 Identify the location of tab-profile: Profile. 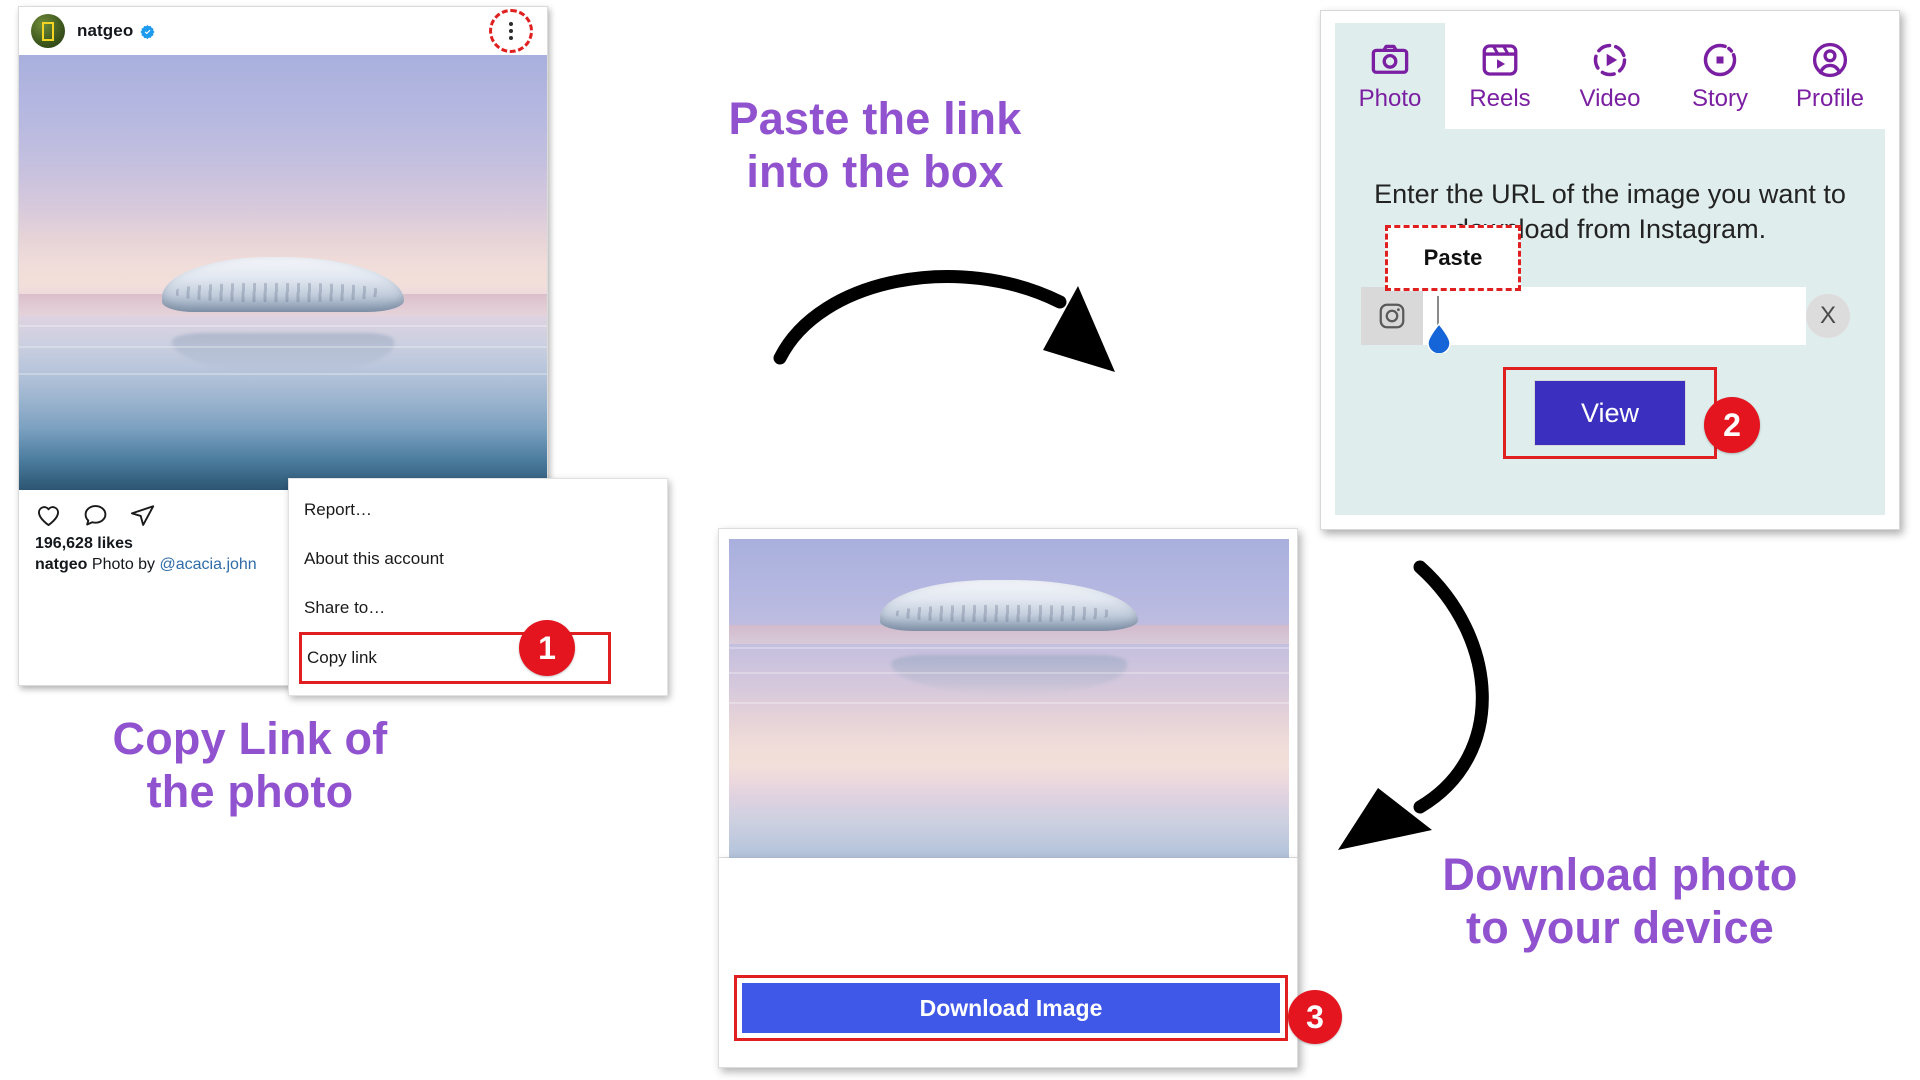
(1830, 76).